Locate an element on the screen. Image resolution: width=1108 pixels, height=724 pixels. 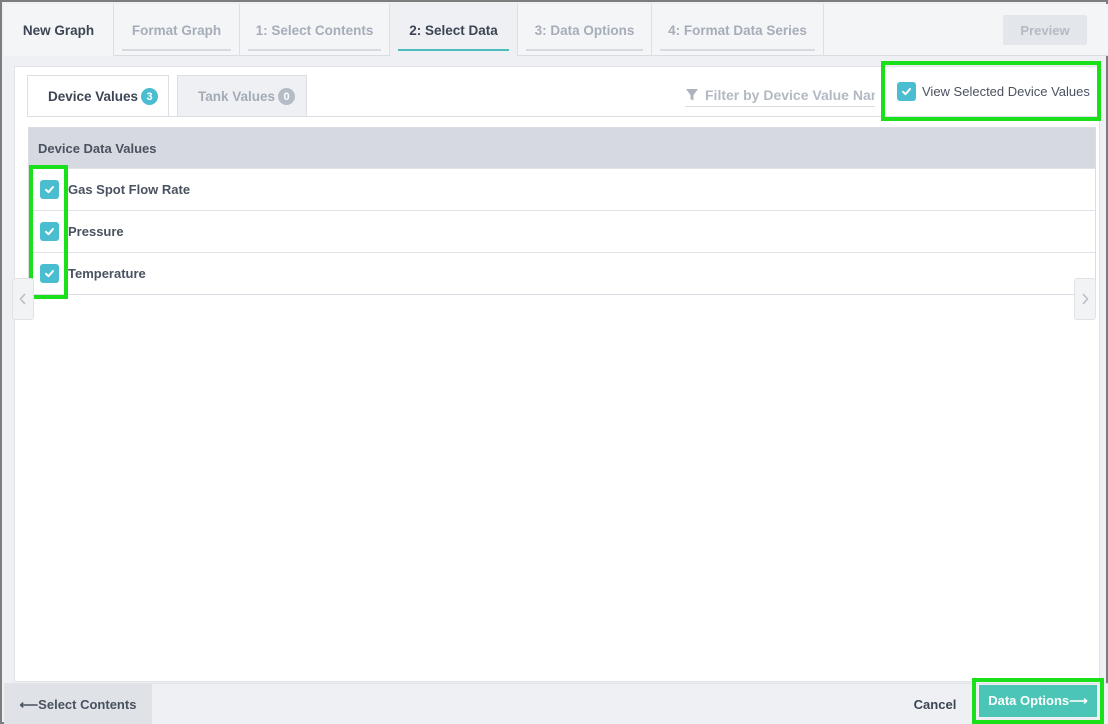
view-selected-device-values-toggle: View Selected Device Values is located at coordinates (991, 91).